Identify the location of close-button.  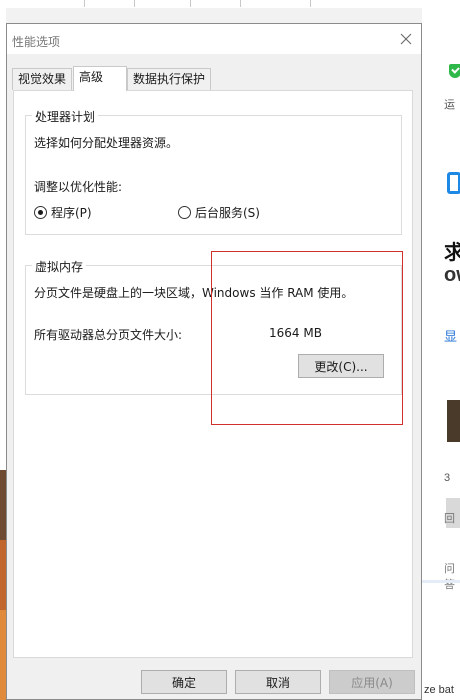
(406, 39).